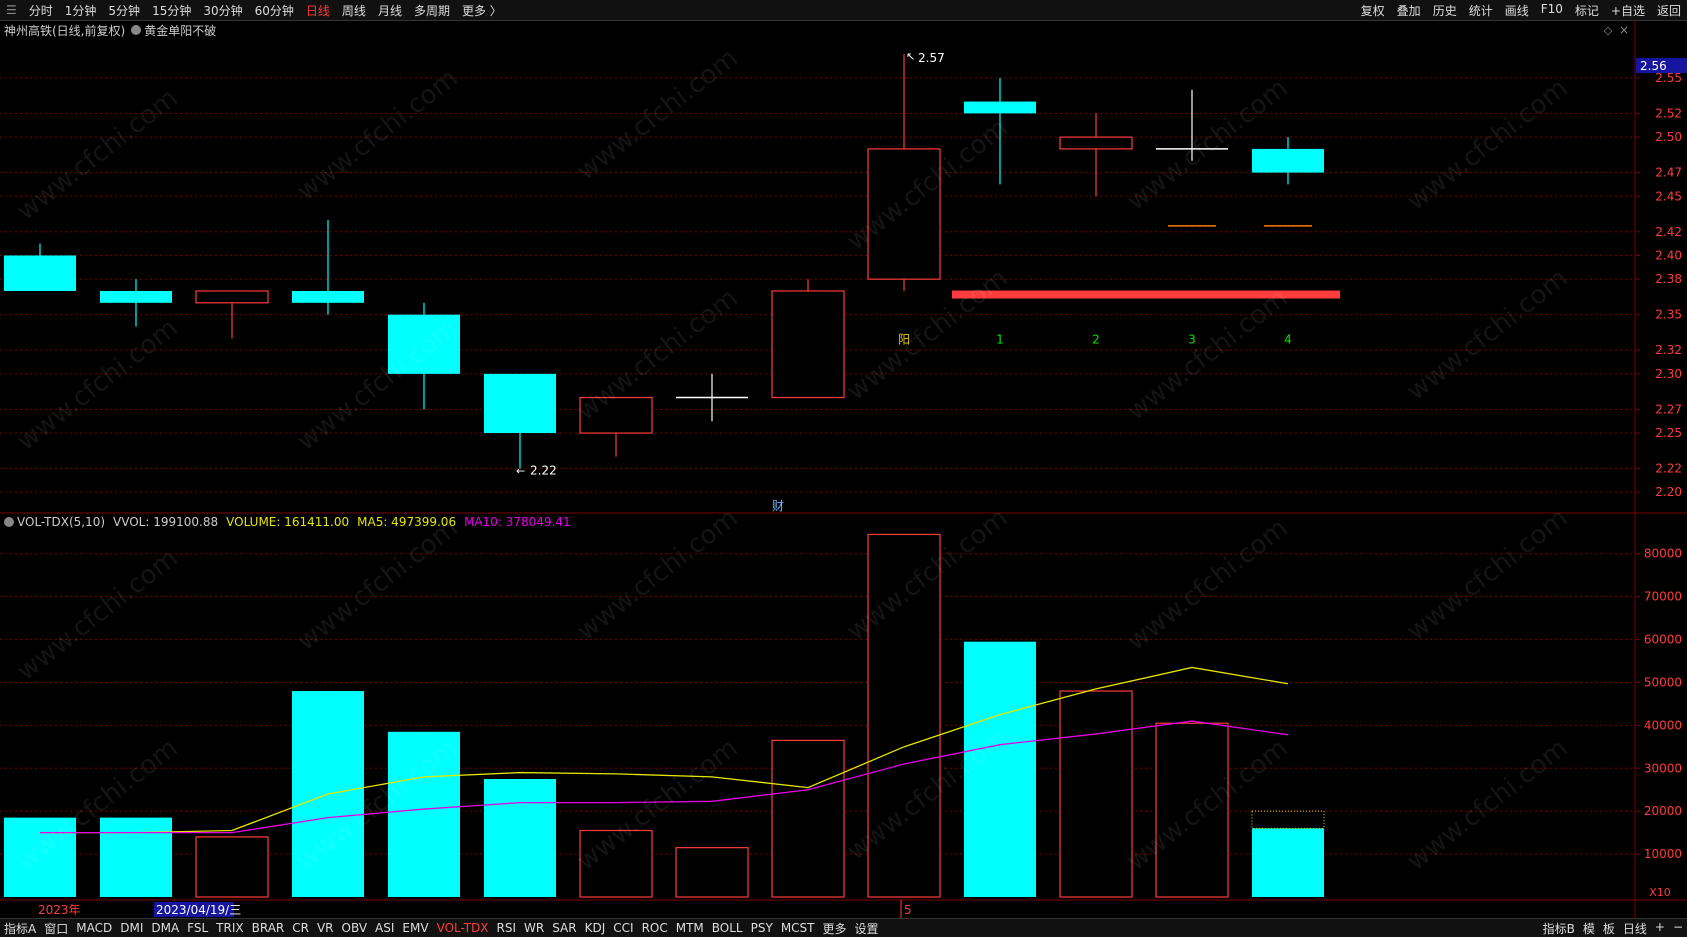 Image resolution: width=1687 pixels, height=937 pixels. Describe the element at coordinates (1146, 294) in the screenshot. I see `signal-band` at that location.